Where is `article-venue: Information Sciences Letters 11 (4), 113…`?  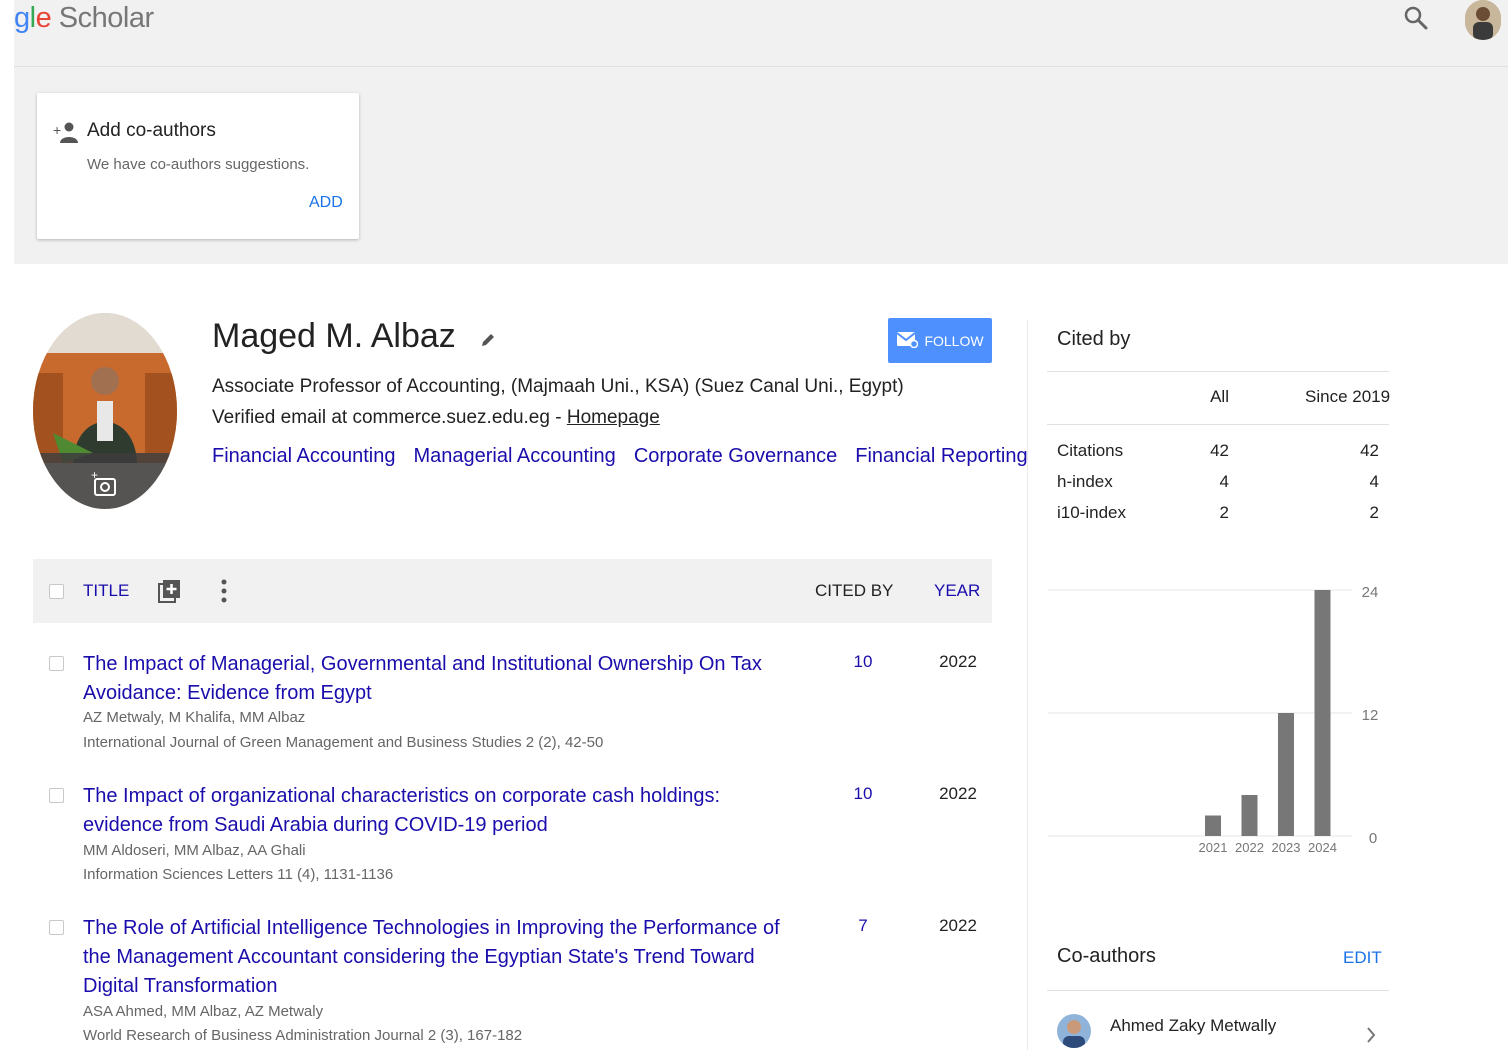
article-venue: Information Sciences Letters 11 (4), 113… is located at coordinates (238, 874).